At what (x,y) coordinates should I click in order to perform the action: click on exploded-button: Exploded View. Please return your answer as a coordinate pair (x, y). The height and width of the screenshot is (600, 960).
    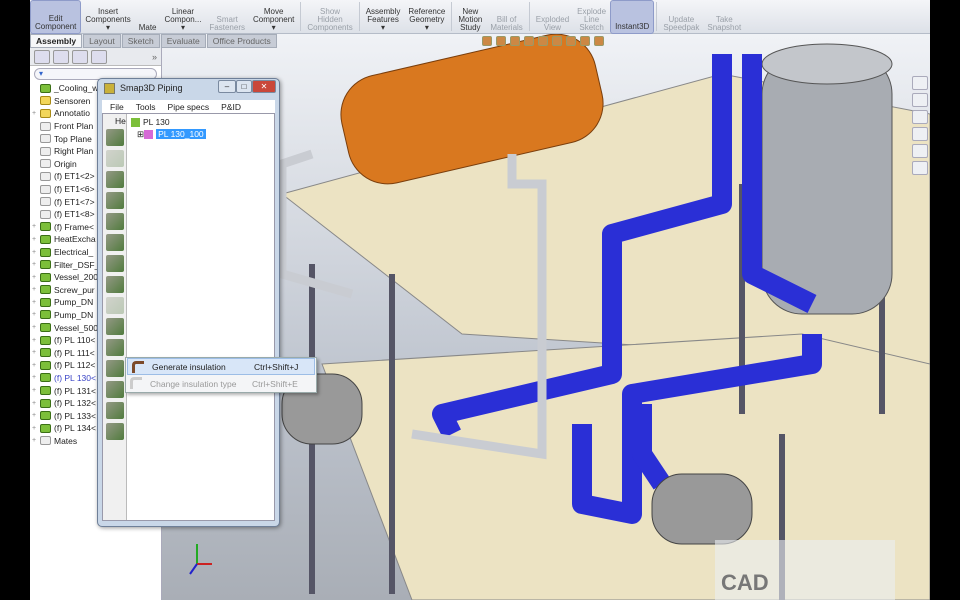
    Looking at the image, I should click on (552, 17).